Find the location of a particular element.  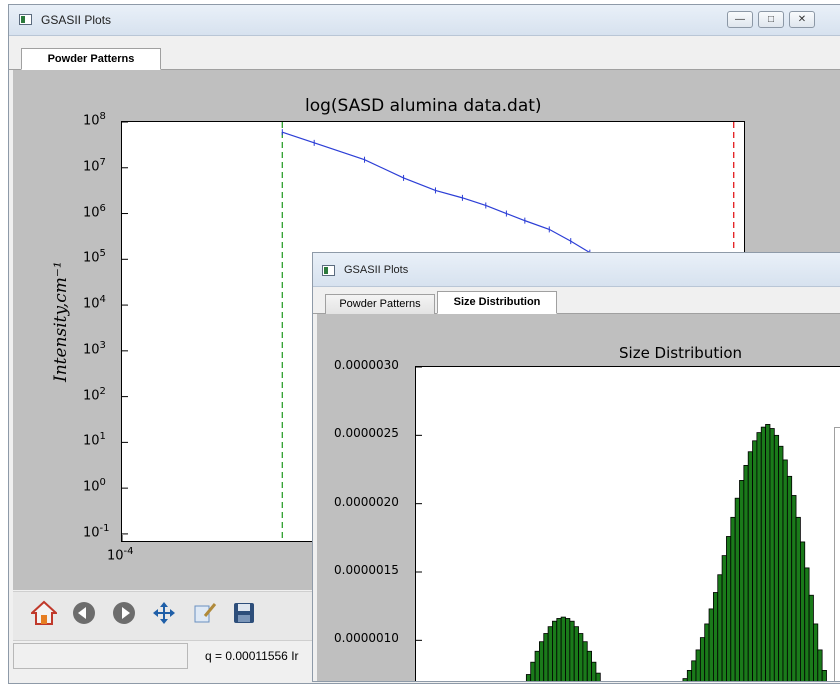

y-tick-label: 0.0000015 is located at coordinates (366, 570).